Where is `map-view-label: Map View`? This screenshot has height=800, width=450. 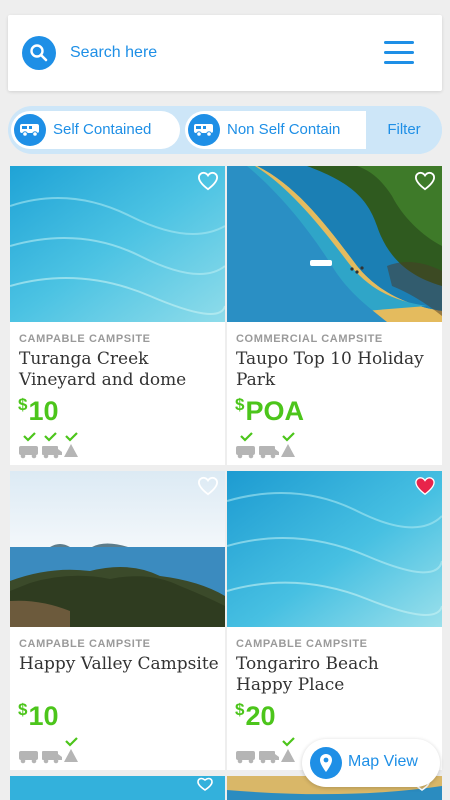
map-view-label: Map View is located at coordinates (383, 761).